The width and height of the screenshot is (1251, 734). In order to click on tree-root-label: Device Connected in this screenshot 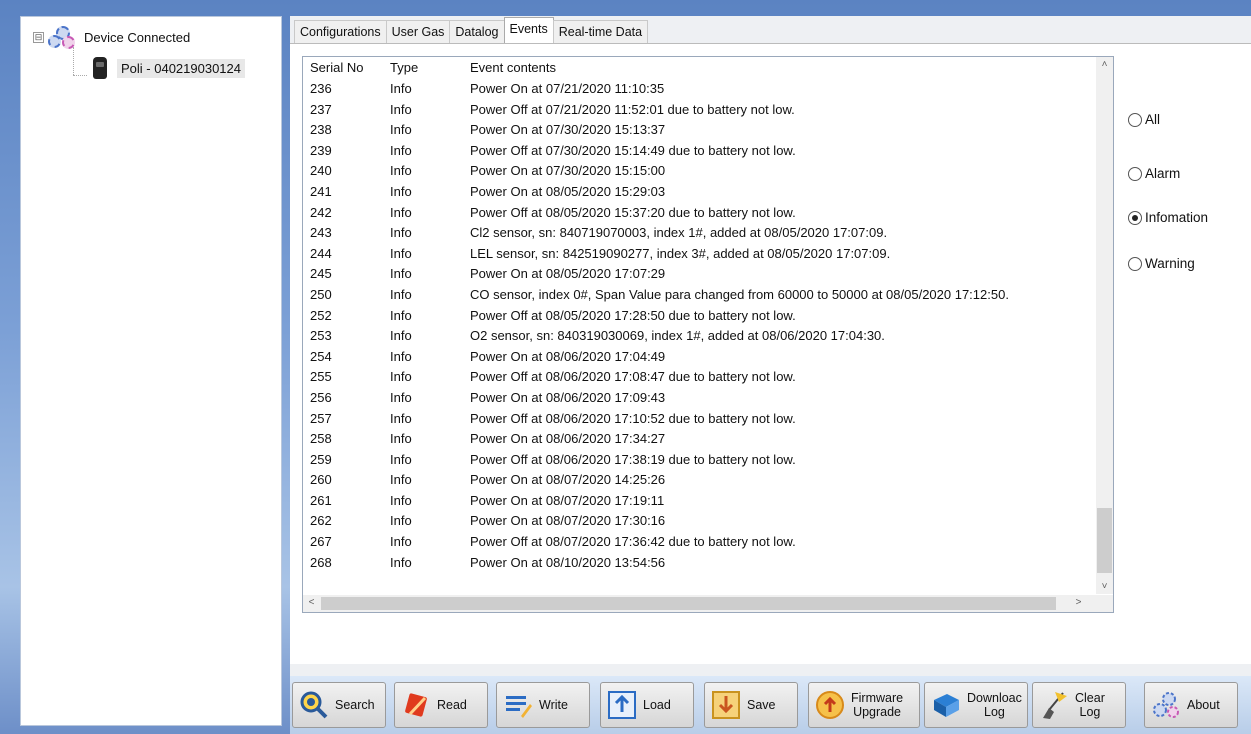, I will do `click(137, 37)`.